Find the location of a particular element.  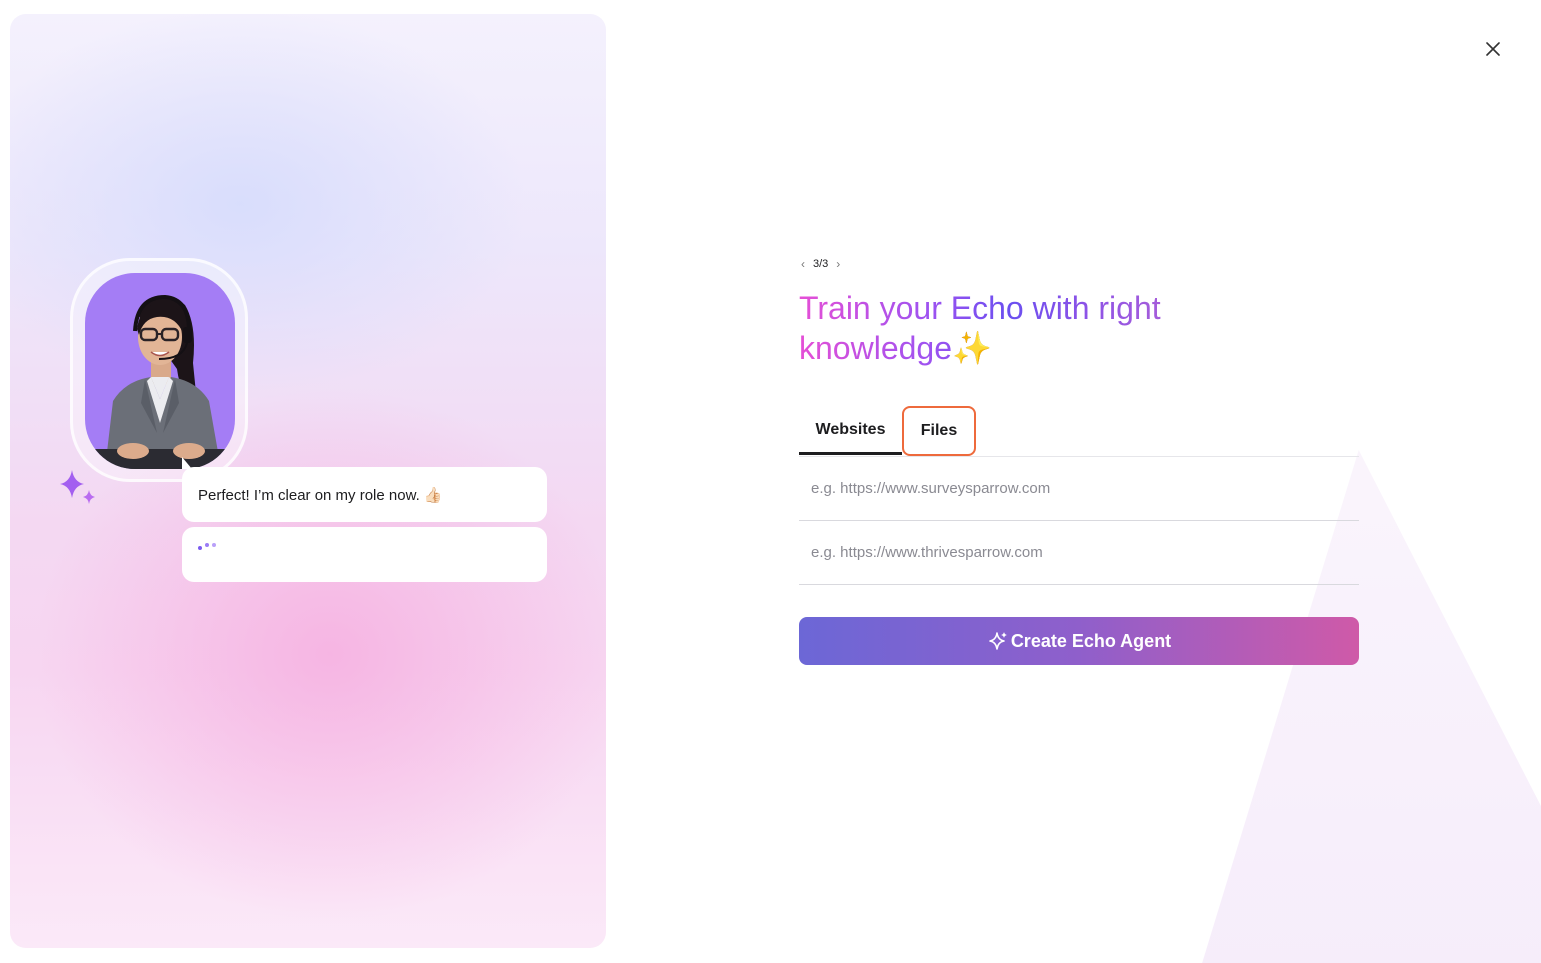

typing-indicator is located at coordinates (364, 554).